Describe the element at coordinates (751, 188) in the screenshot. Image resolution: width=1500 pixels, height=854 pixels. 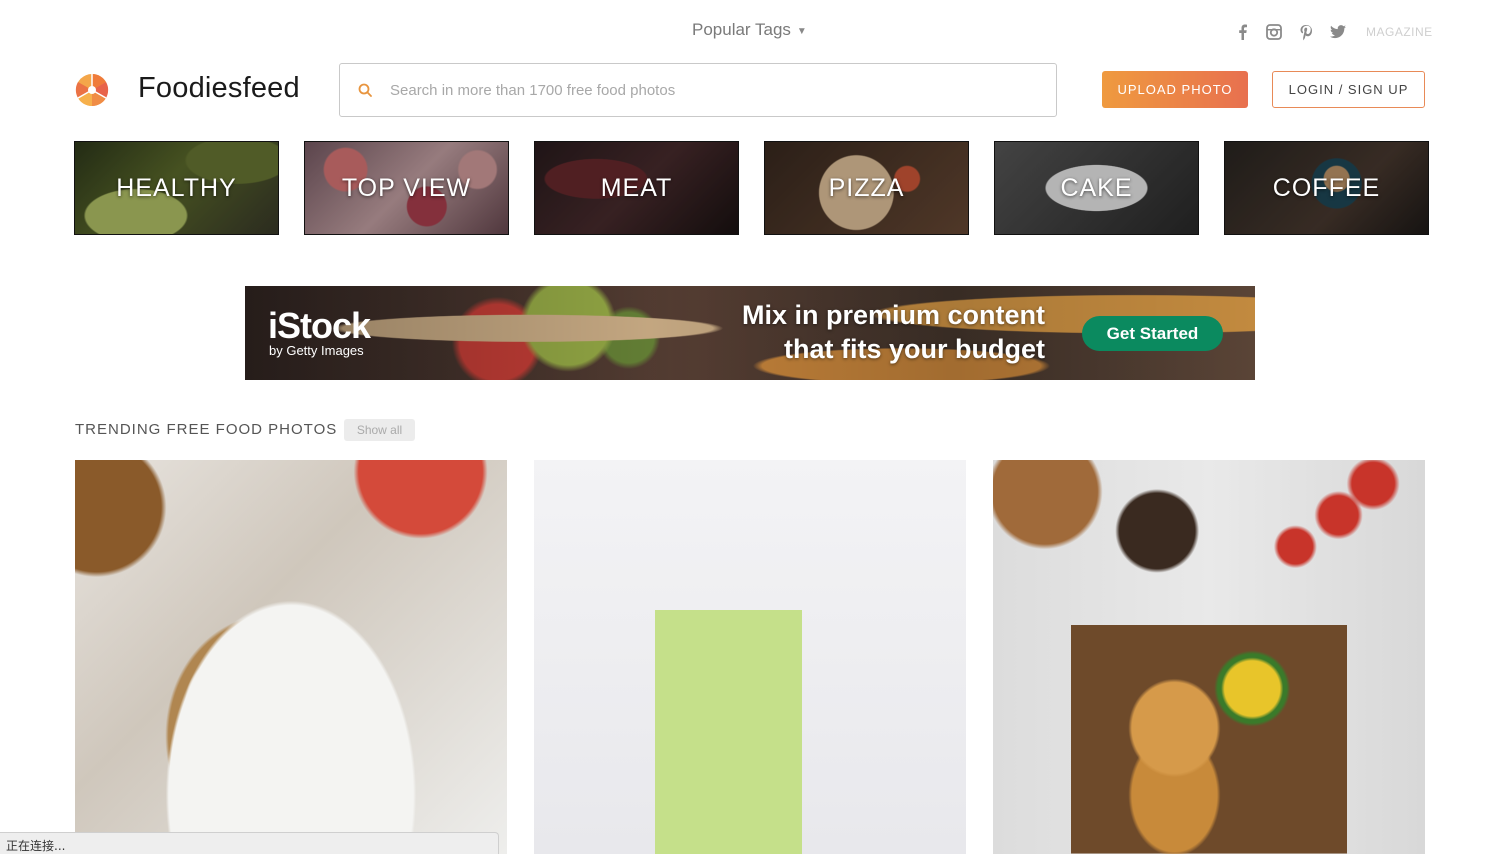
I see `category-tiles: HEALTHY TOP VIEW MEAT PIZZA CAKE COFFEE` at that location.